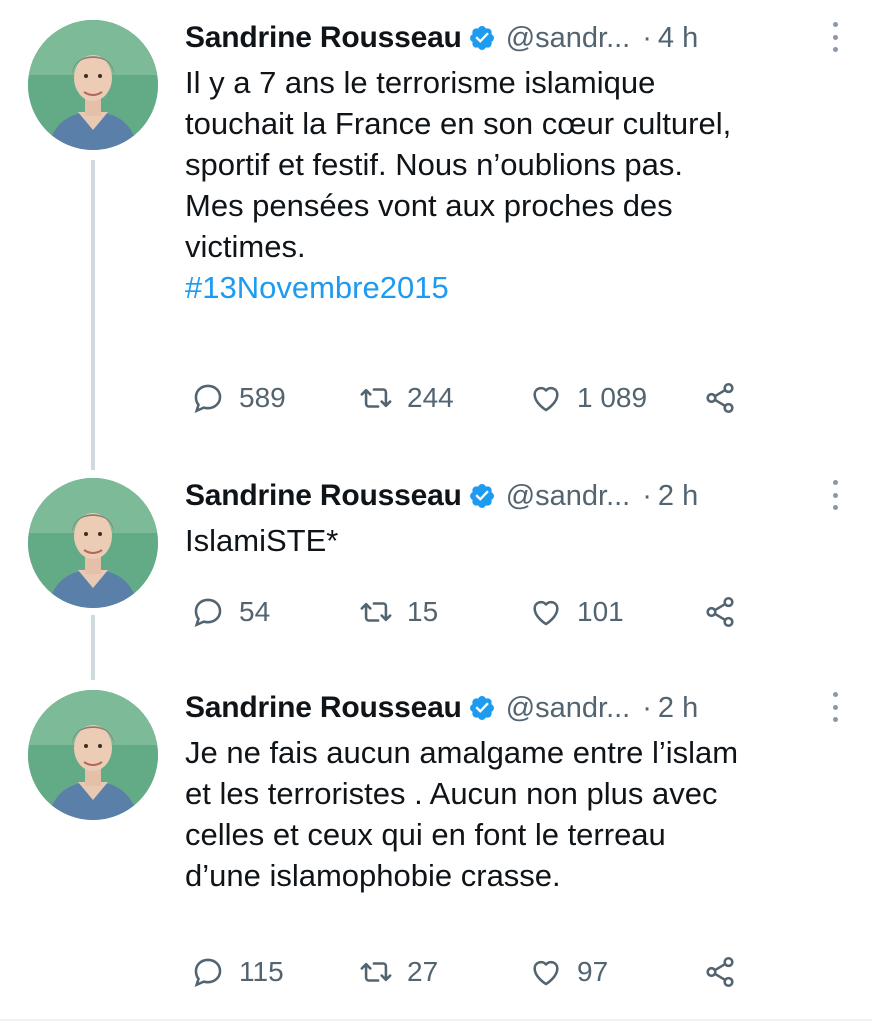  I want to click on like-button: 1 089, so click(588, 398).